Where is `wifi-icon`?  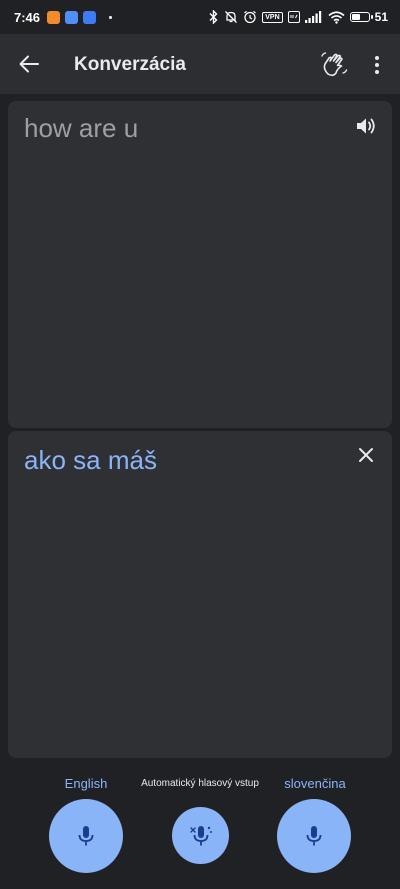
wifi-icon is located at coordinates (336, 17).